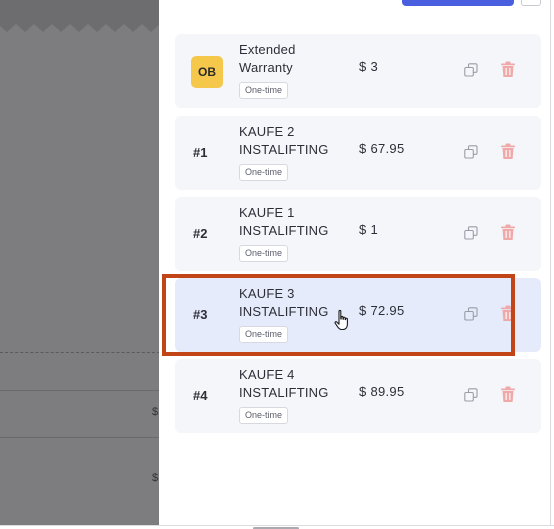  Describe the element at coordinates (382, 148) in the screenshot. I see `item-price: $ 67.95` at that location.